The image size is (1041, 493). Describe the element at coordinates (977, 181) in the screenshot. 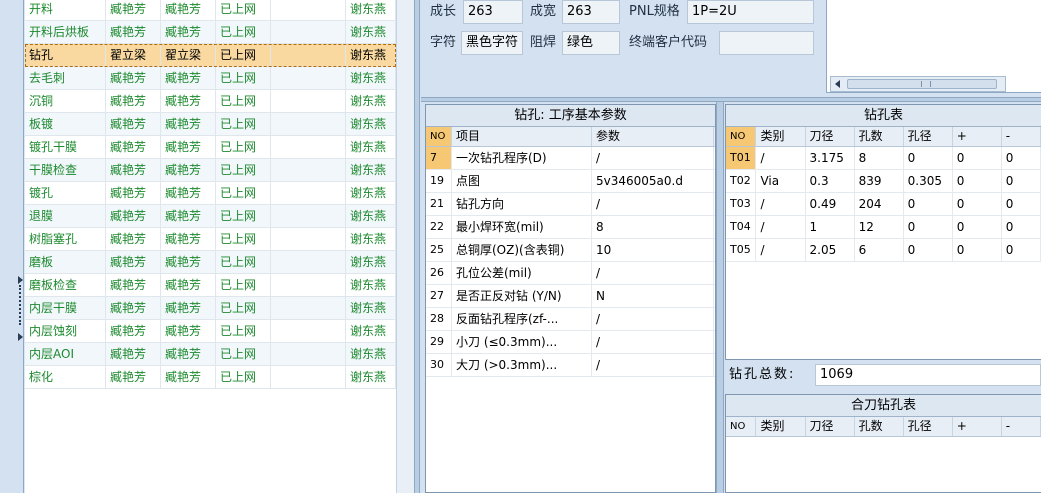

I see `drill-cell-plus: 0` at that location.